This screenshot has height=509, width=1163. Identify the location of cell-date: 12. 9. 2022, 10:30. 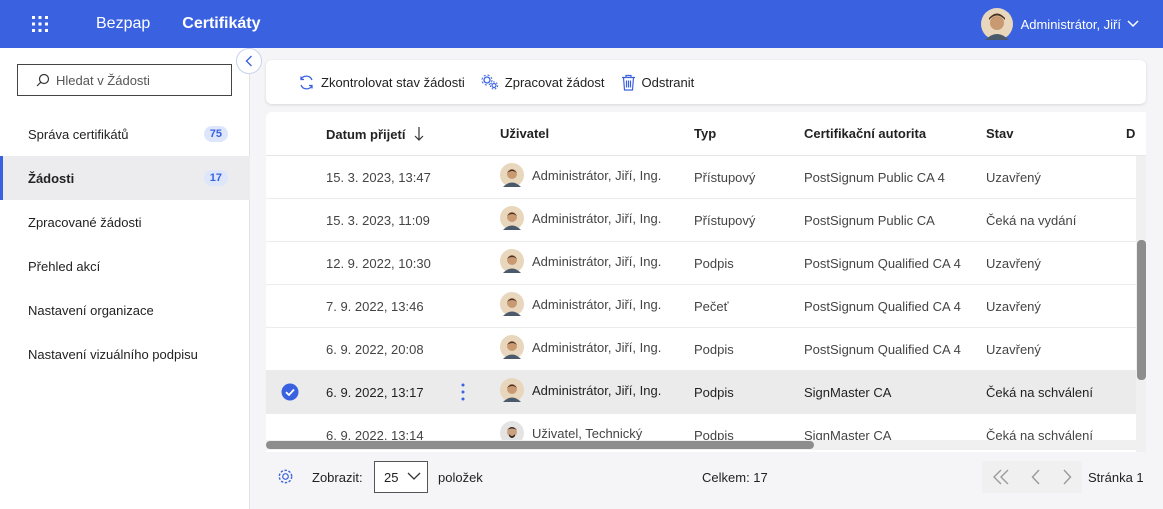
(378, 263).